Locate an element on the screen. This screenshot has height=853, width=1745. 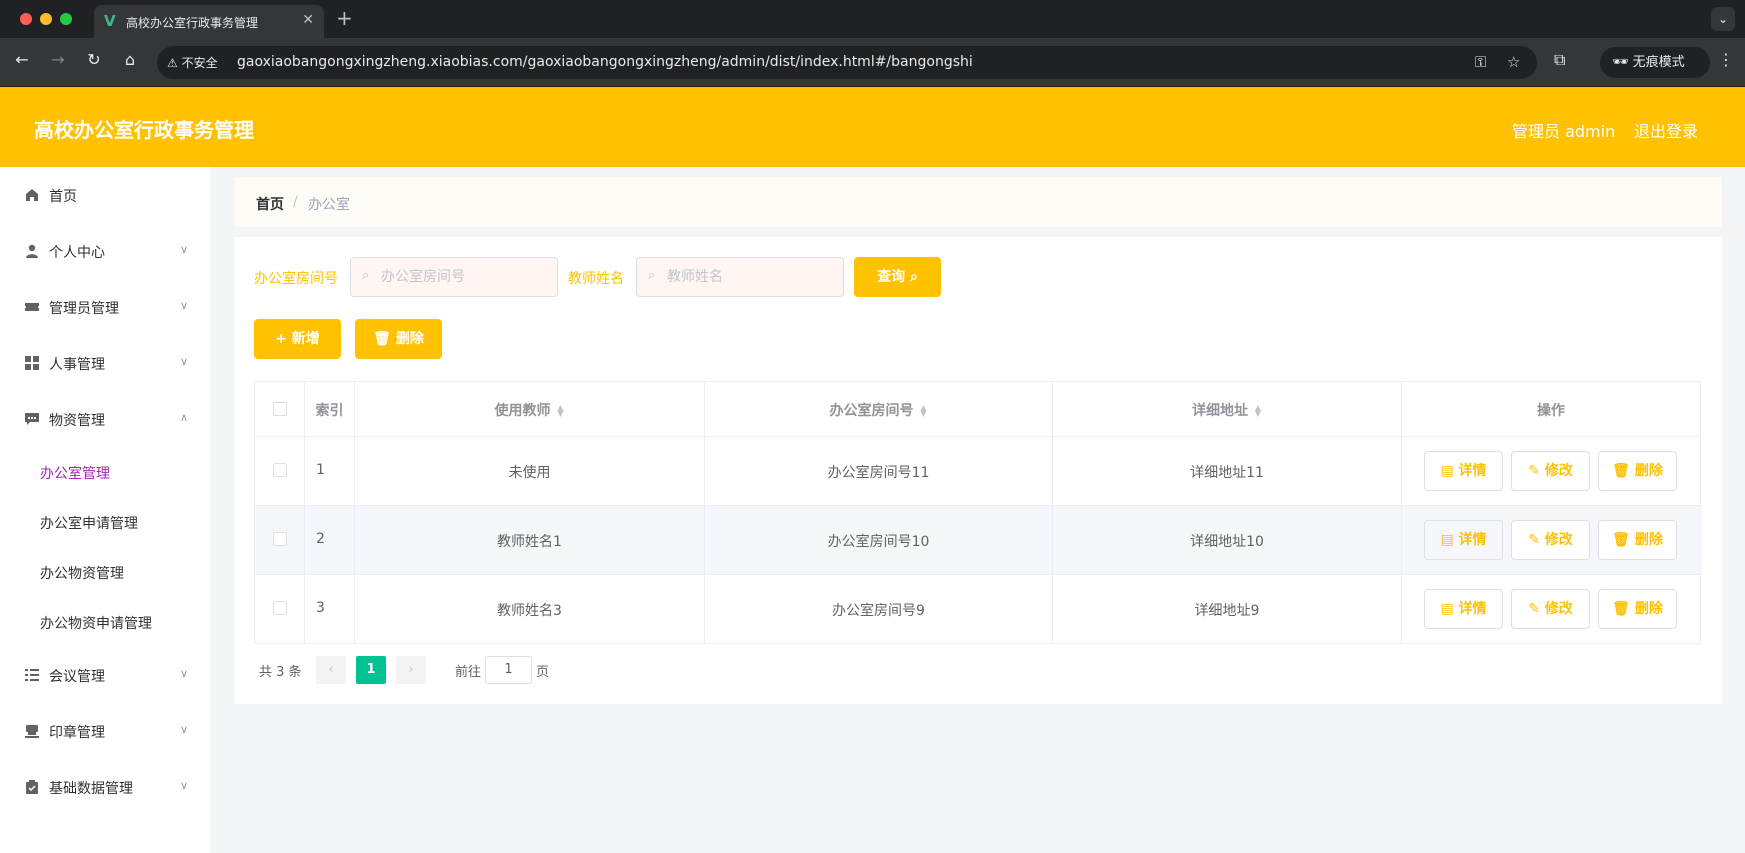
sidebar-item-hr-management: 人事管理 ∨ is located at coordinates (105, 363).